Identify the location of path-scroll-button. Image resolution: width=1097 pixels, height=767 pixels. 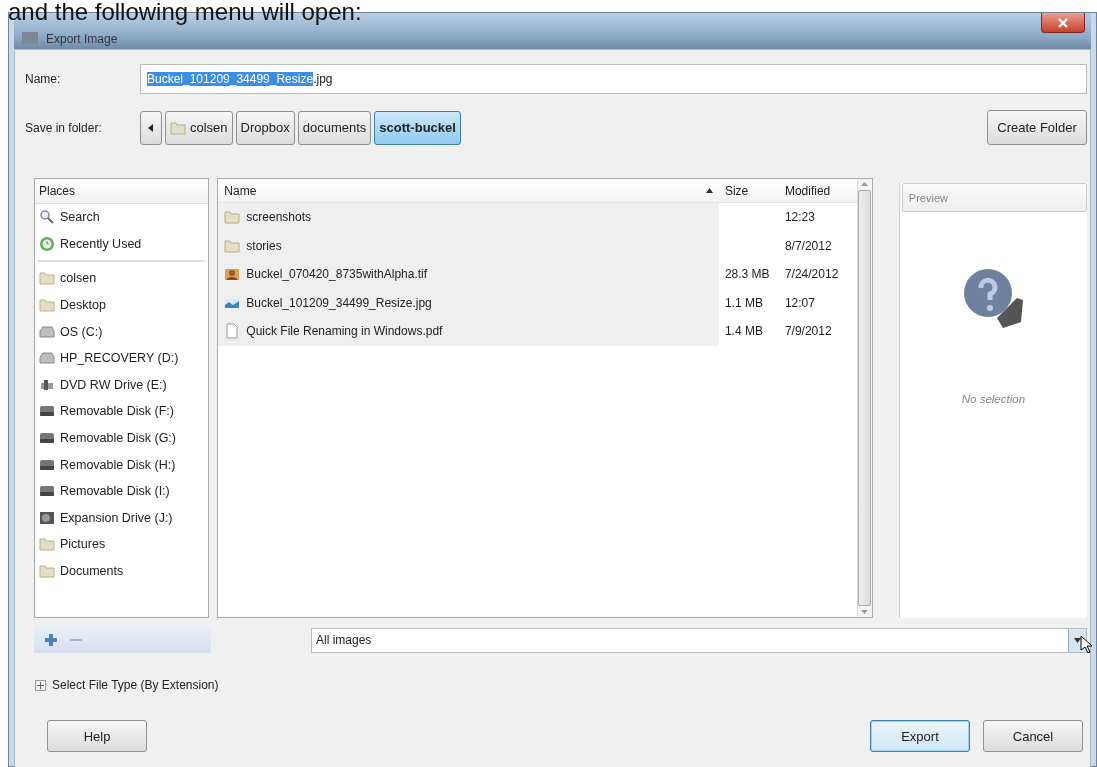
(151, 127).